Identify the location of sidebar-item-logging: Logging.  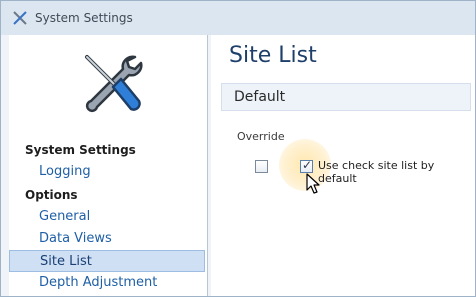
(107, 172).